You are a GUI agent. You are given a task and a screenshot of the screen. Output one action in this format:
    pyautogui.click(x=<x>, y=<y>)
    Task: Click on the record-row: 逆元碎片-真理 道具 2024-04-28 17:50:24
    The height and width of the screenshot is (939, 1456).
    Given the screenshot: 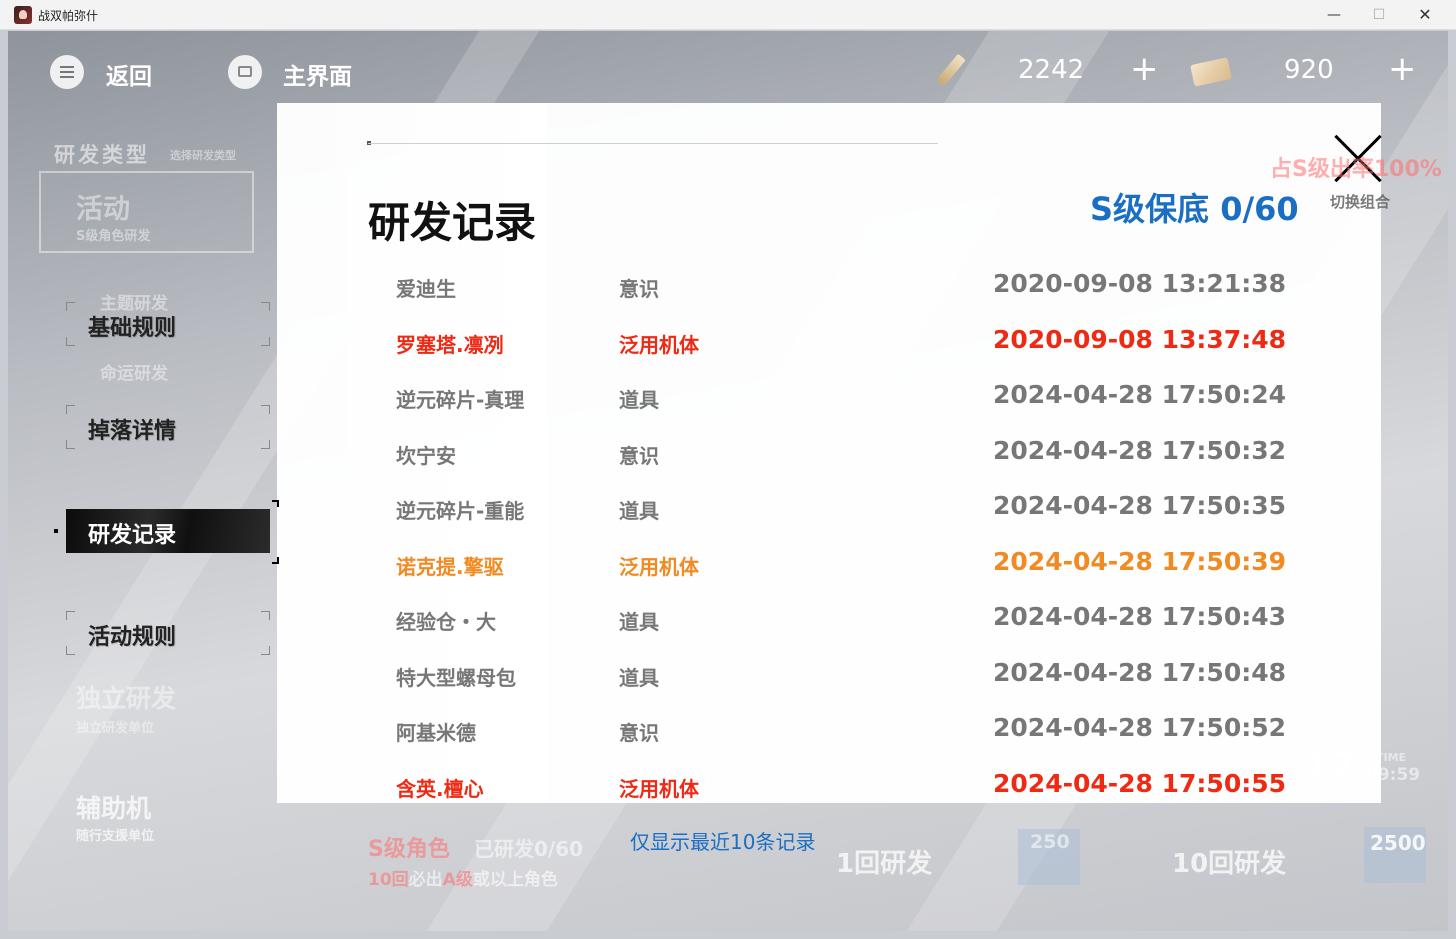 What is the action you would take?
    pyautogui.click(x=841, y=398)
    